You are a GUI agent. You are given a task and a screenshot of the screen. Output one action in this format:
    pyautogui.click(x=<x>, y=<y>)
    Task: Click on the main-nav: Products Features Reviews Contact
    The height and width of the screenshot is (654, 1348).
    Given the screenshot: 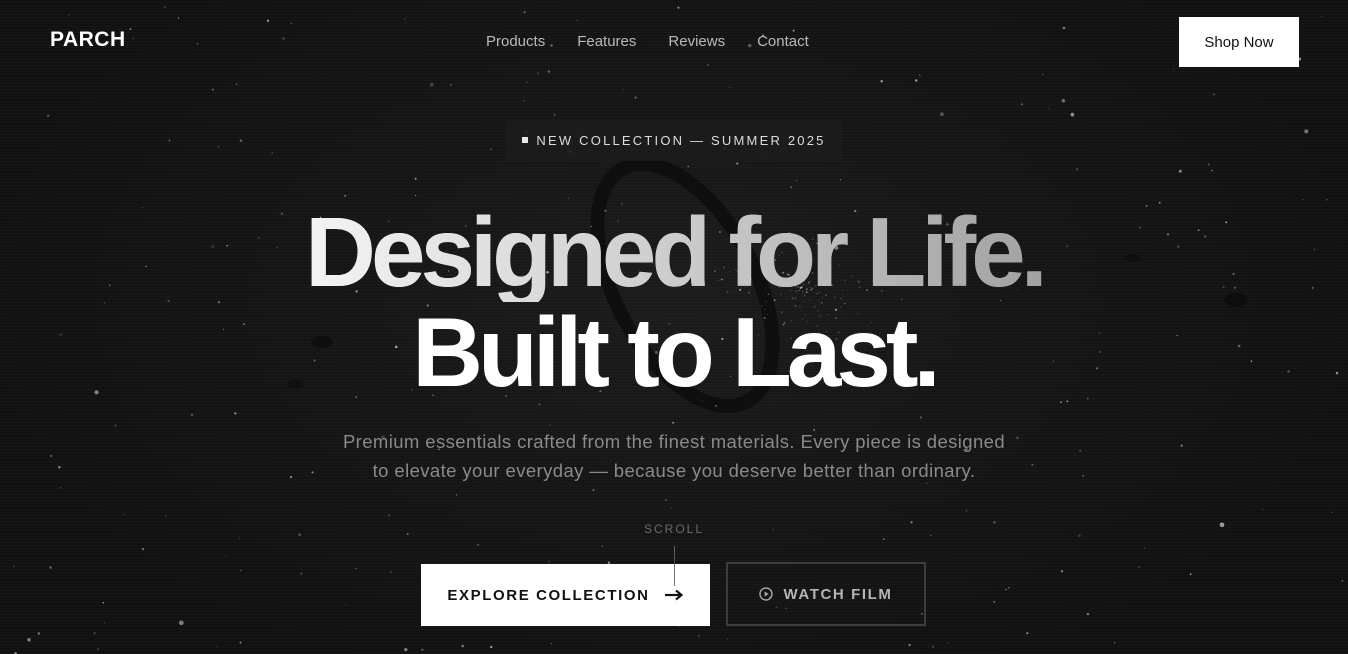 What is the action you would take?
    pyautogui.click(x=647, y=42)
    